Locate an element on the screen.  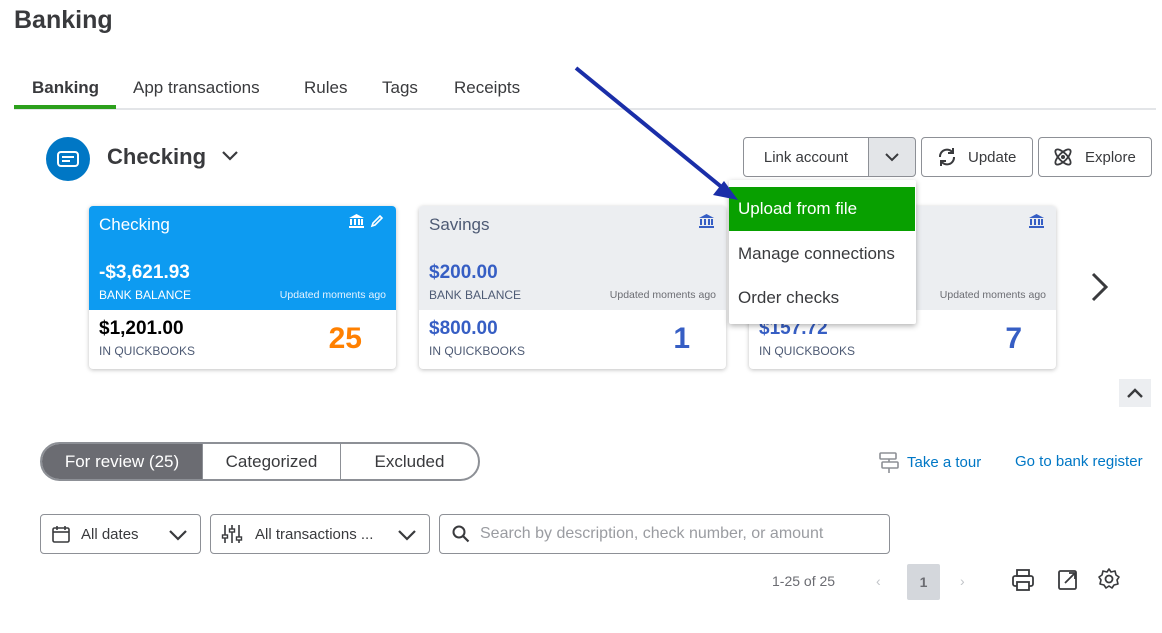
tab-rules: Rules is located at coordinates (325, 88).